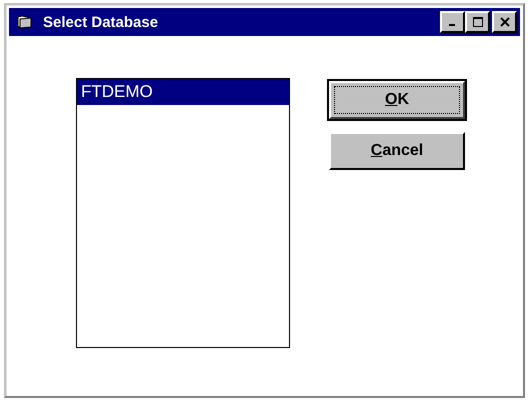 The height and width of the screenshot is (404, 528). Describe the element at coordinates (397, 100) in the screenshot. I see `ok-button: OK` at that location.